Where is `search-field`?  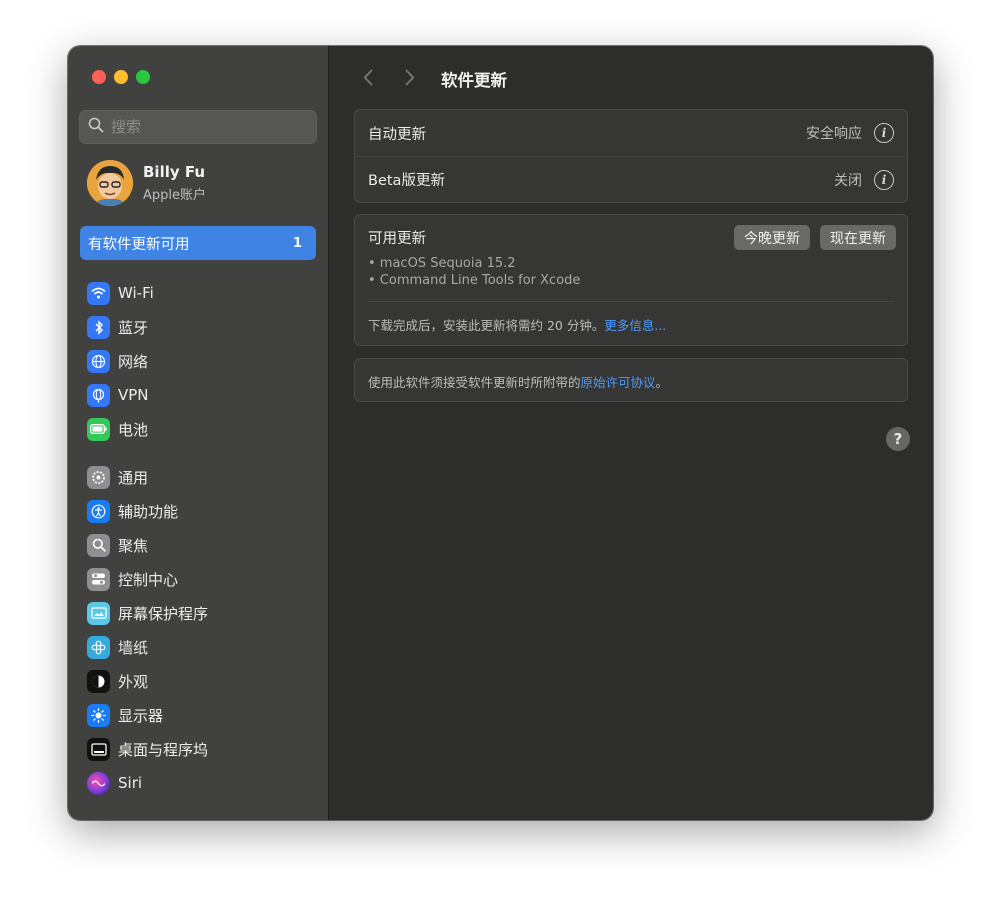 search-field is located at coordinates (198, 127).